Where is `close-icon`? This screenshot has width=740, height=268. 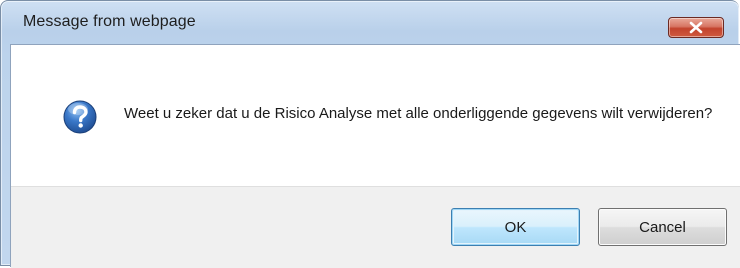 close-icon is located at coordinates (696, 27).